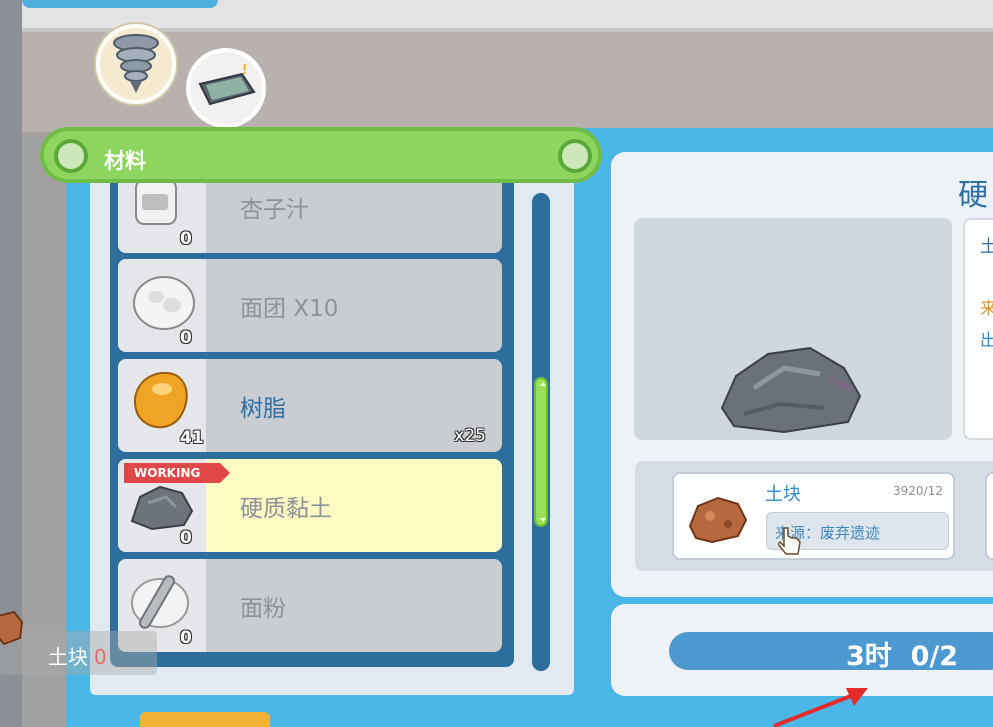 The width and height of the screenshot is (993, 727). Describe the element at coordinates (575, 156) in the screenshot. I see `header-knob-right` at that location.